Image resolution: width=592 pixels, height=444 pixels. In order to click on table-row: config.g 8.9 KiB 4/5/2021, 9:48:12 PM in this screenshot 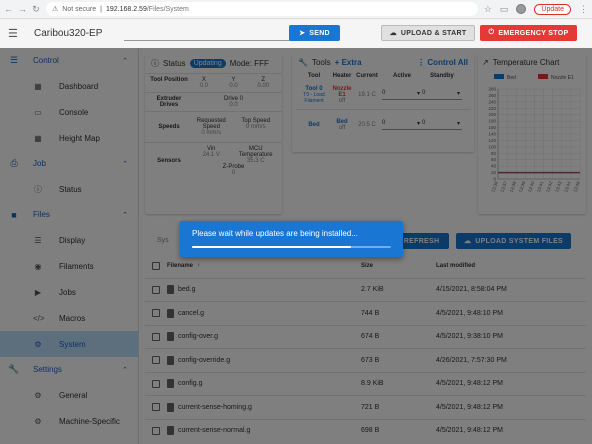, I will do `click(365, 383)`.